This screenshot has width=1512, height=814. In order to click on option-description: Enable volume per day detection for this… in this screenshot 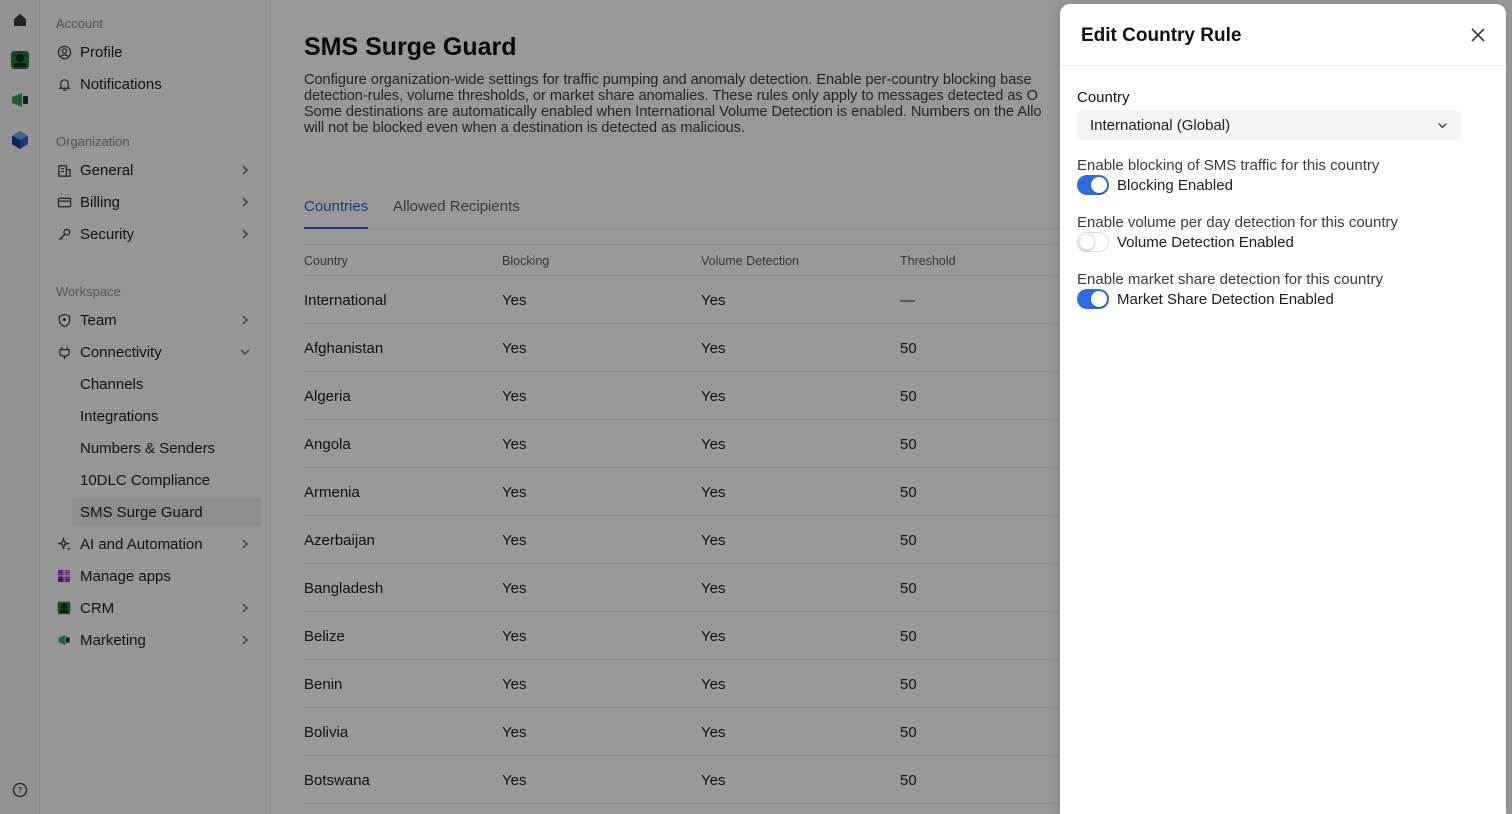, I will do `click(1238, 222)`.